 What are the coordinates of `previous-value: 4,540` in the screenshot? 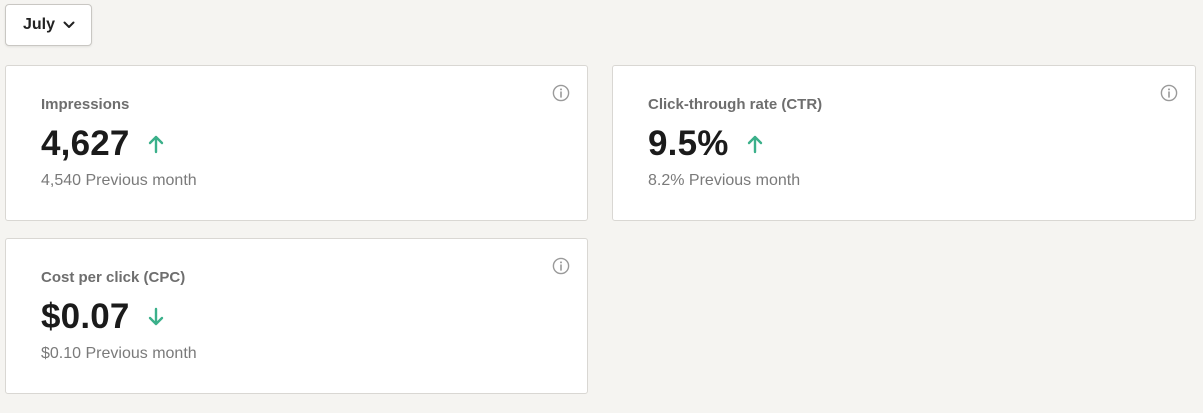 It's located at (61, 180).